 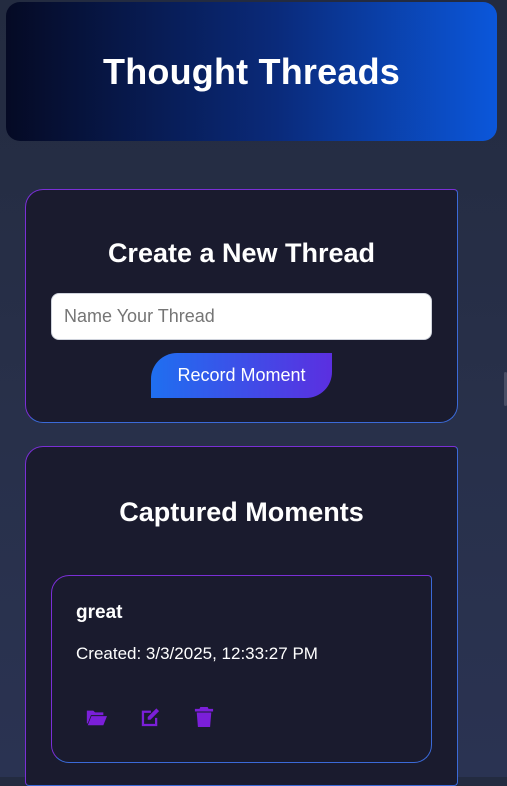 What do you see at coordinates (197, 653) in the screenshot?
I see `moment-created-timestamp: Created: 3/3/2025, 12:33:27 PM` at bounding box center [197, 653].